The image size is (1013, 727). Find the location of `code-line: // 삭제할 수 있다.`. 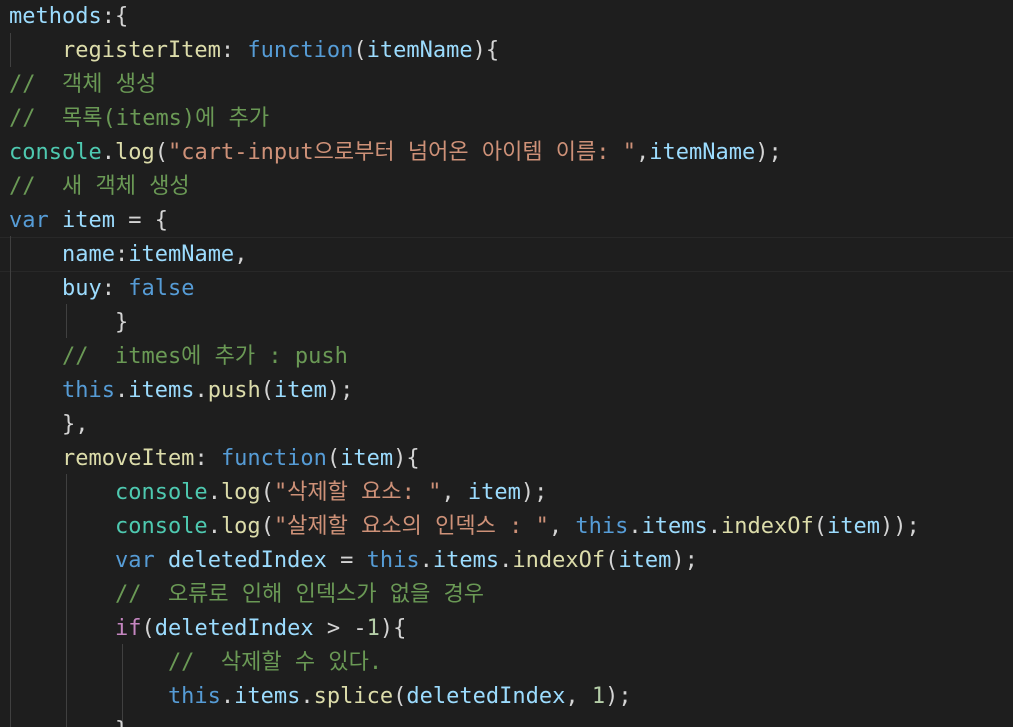

code-line: // 삭제할 수 있다. is located at coordinates (511, 663).